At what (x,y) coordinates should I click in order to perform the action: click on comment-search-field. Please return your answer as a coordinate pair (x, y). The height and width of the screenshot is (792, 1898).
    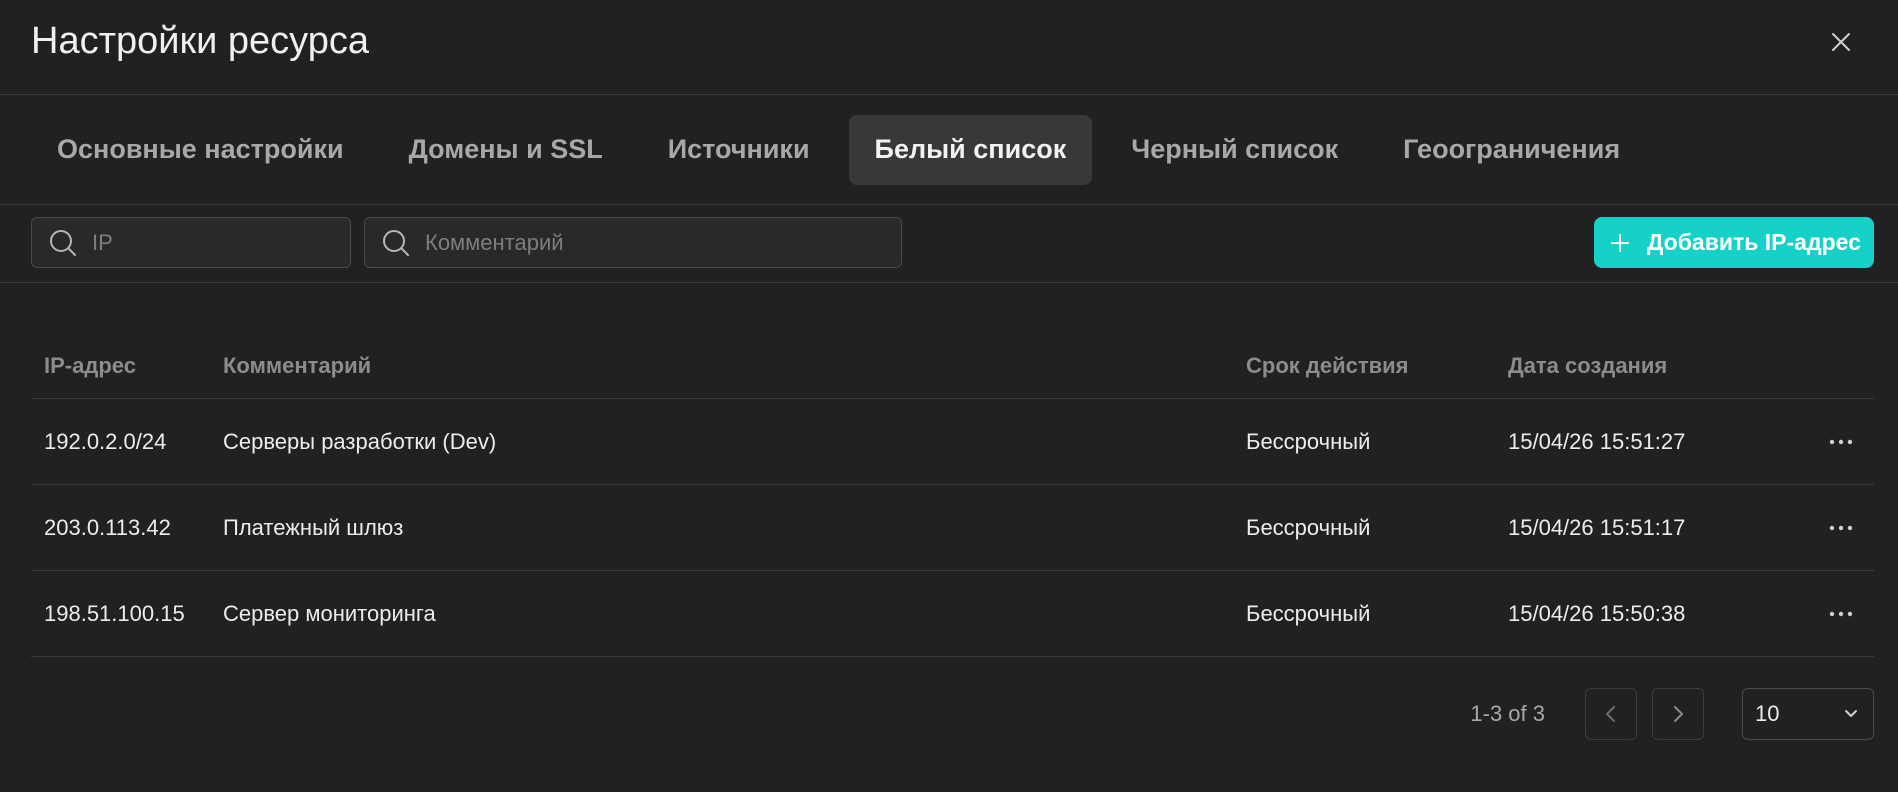
    Looking at the image, I should click on (633, 242).